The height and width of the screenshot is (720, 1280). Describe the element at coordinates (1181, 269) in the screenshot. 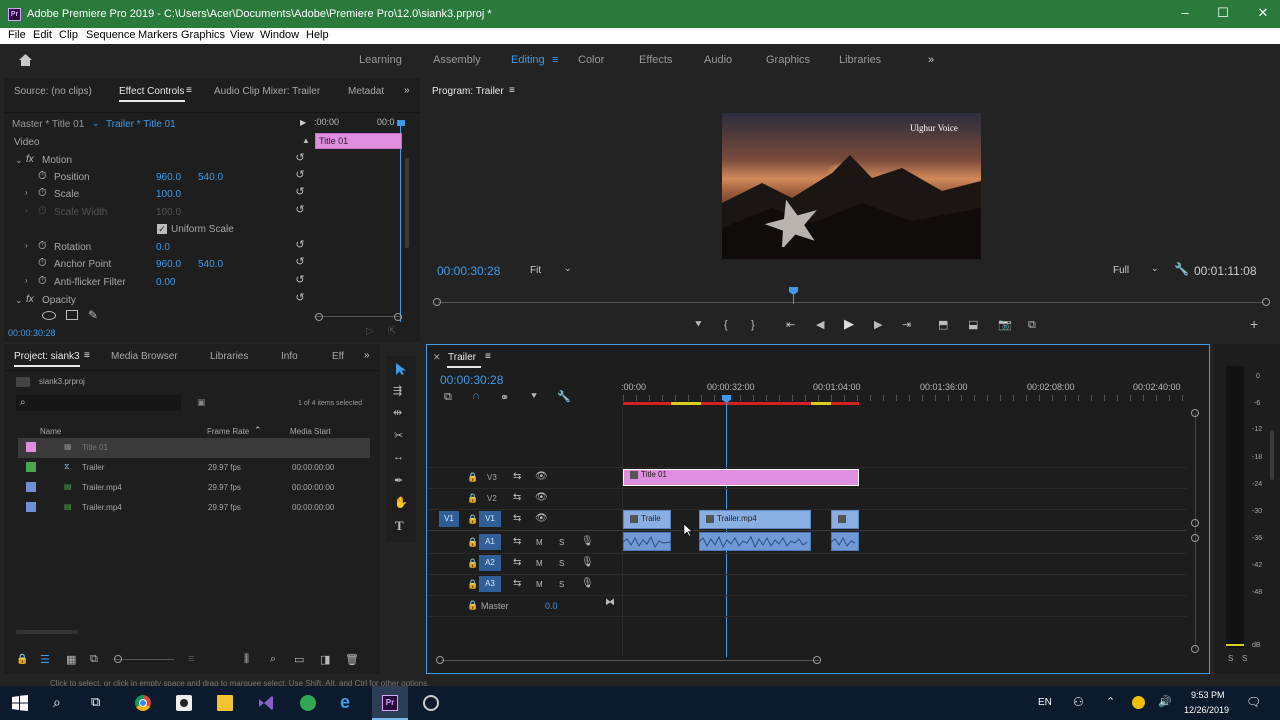

I see `wrench-icon: 🔧` at that location.